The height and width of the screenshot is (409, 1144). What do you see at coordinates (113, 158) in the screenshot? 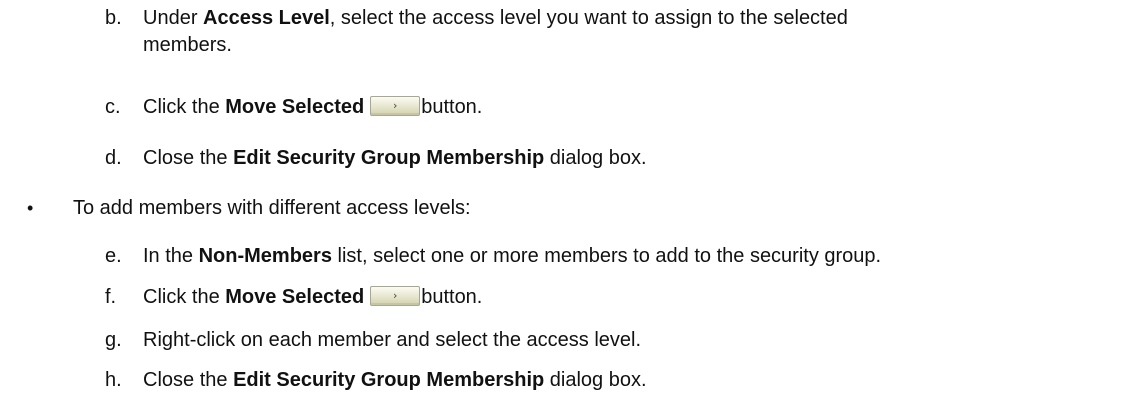
I see `step-marker: d.` at bounding box center [113, 158].